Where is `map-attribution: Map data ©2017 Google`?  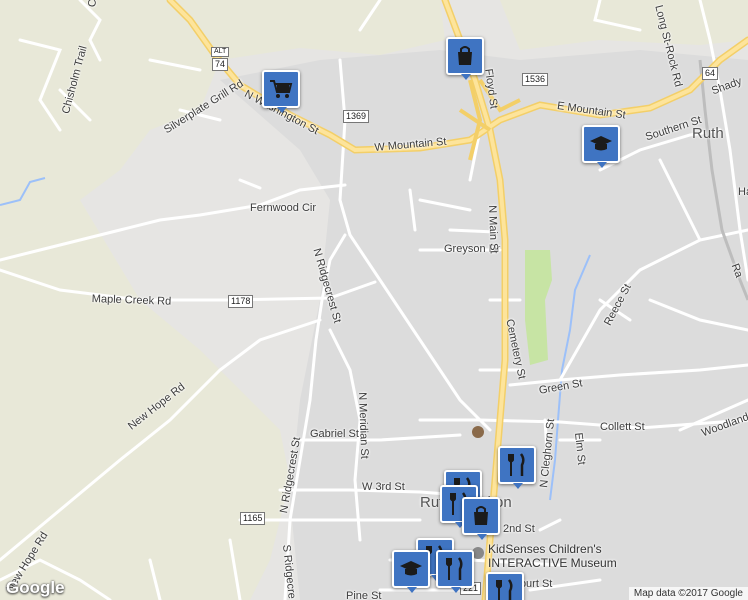
map-attribution: Map data ©2017 Google is located at coordinates (688, 593).